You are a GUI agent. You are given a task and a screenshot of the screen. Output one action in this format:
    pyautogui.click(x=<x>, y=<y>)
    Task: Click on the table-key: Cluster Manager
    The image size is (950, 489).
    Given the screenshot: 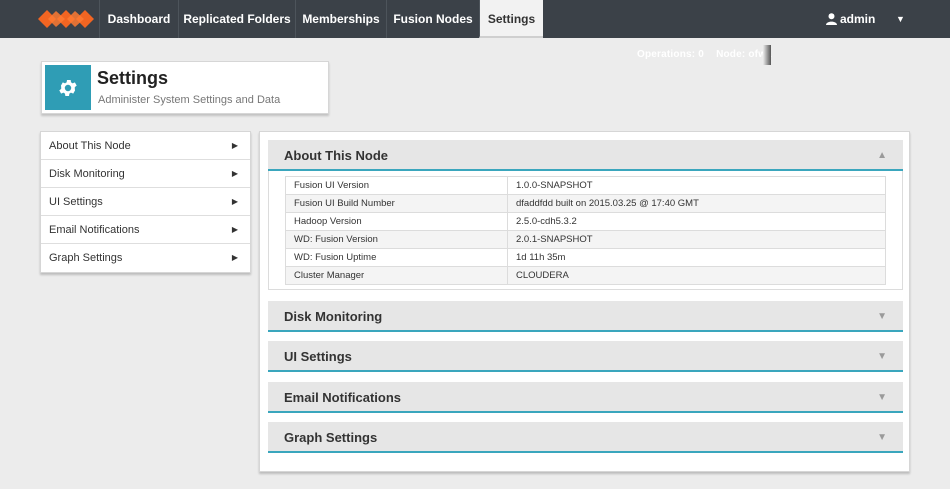 What is the action you would take?
    pyautogui.click(x=396, y=275)
    